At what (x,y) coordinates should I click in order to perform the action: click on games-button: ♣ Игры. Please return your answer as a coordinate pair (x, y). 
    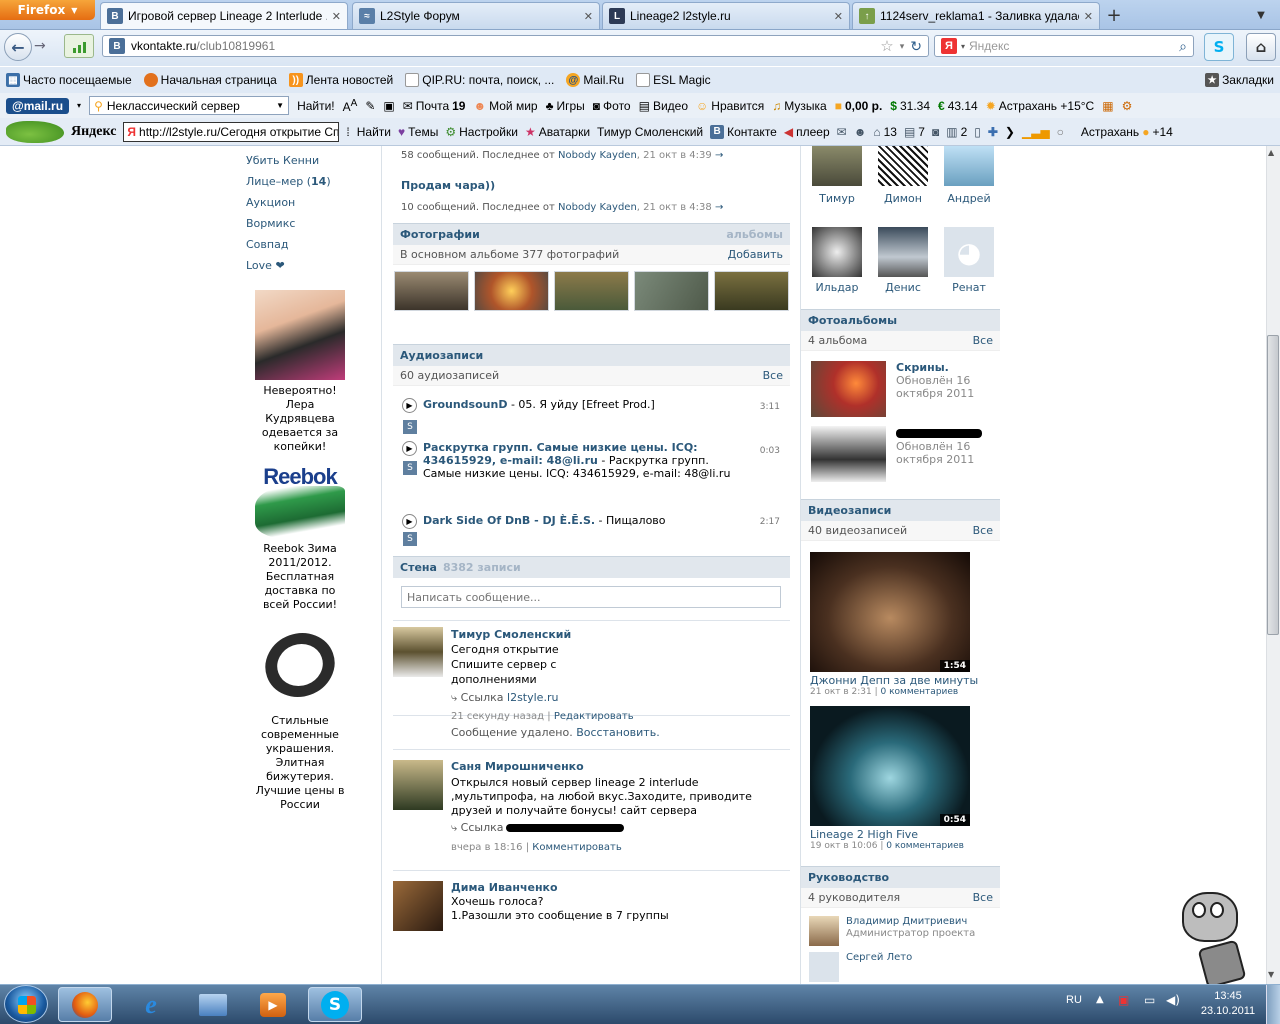
    Looking at the image, I should click on (565, 106).